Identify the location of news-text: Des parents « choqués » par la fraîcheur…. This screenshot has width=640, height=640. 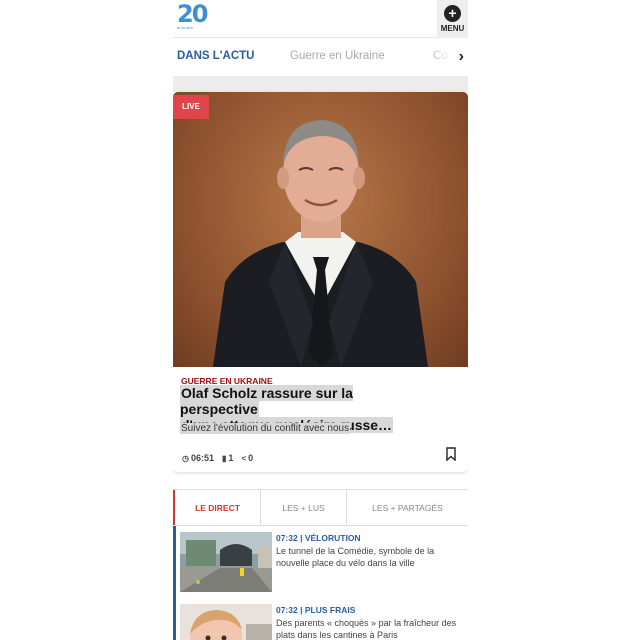
(366, 629).